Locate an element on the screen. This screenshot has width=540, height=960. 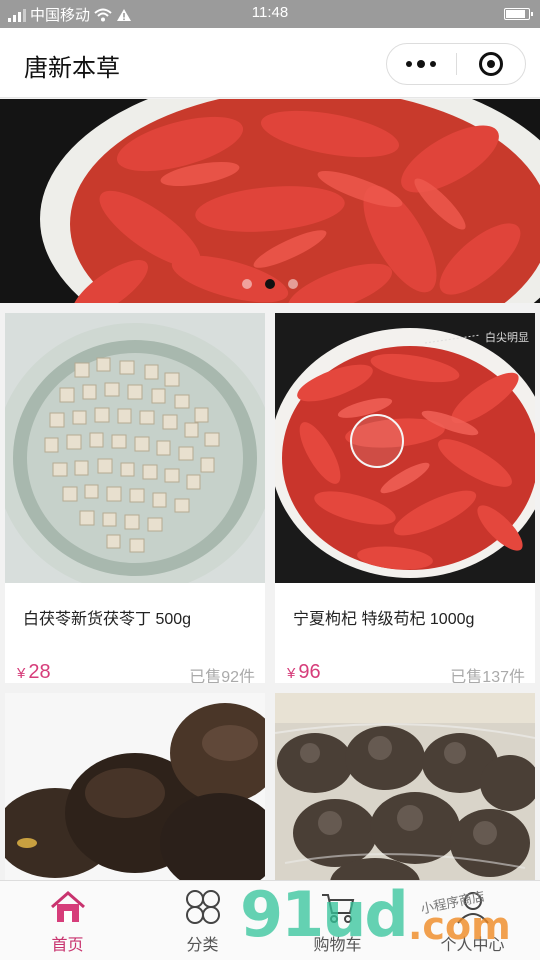
price-value: 96 is located at coordinates (309, 672).